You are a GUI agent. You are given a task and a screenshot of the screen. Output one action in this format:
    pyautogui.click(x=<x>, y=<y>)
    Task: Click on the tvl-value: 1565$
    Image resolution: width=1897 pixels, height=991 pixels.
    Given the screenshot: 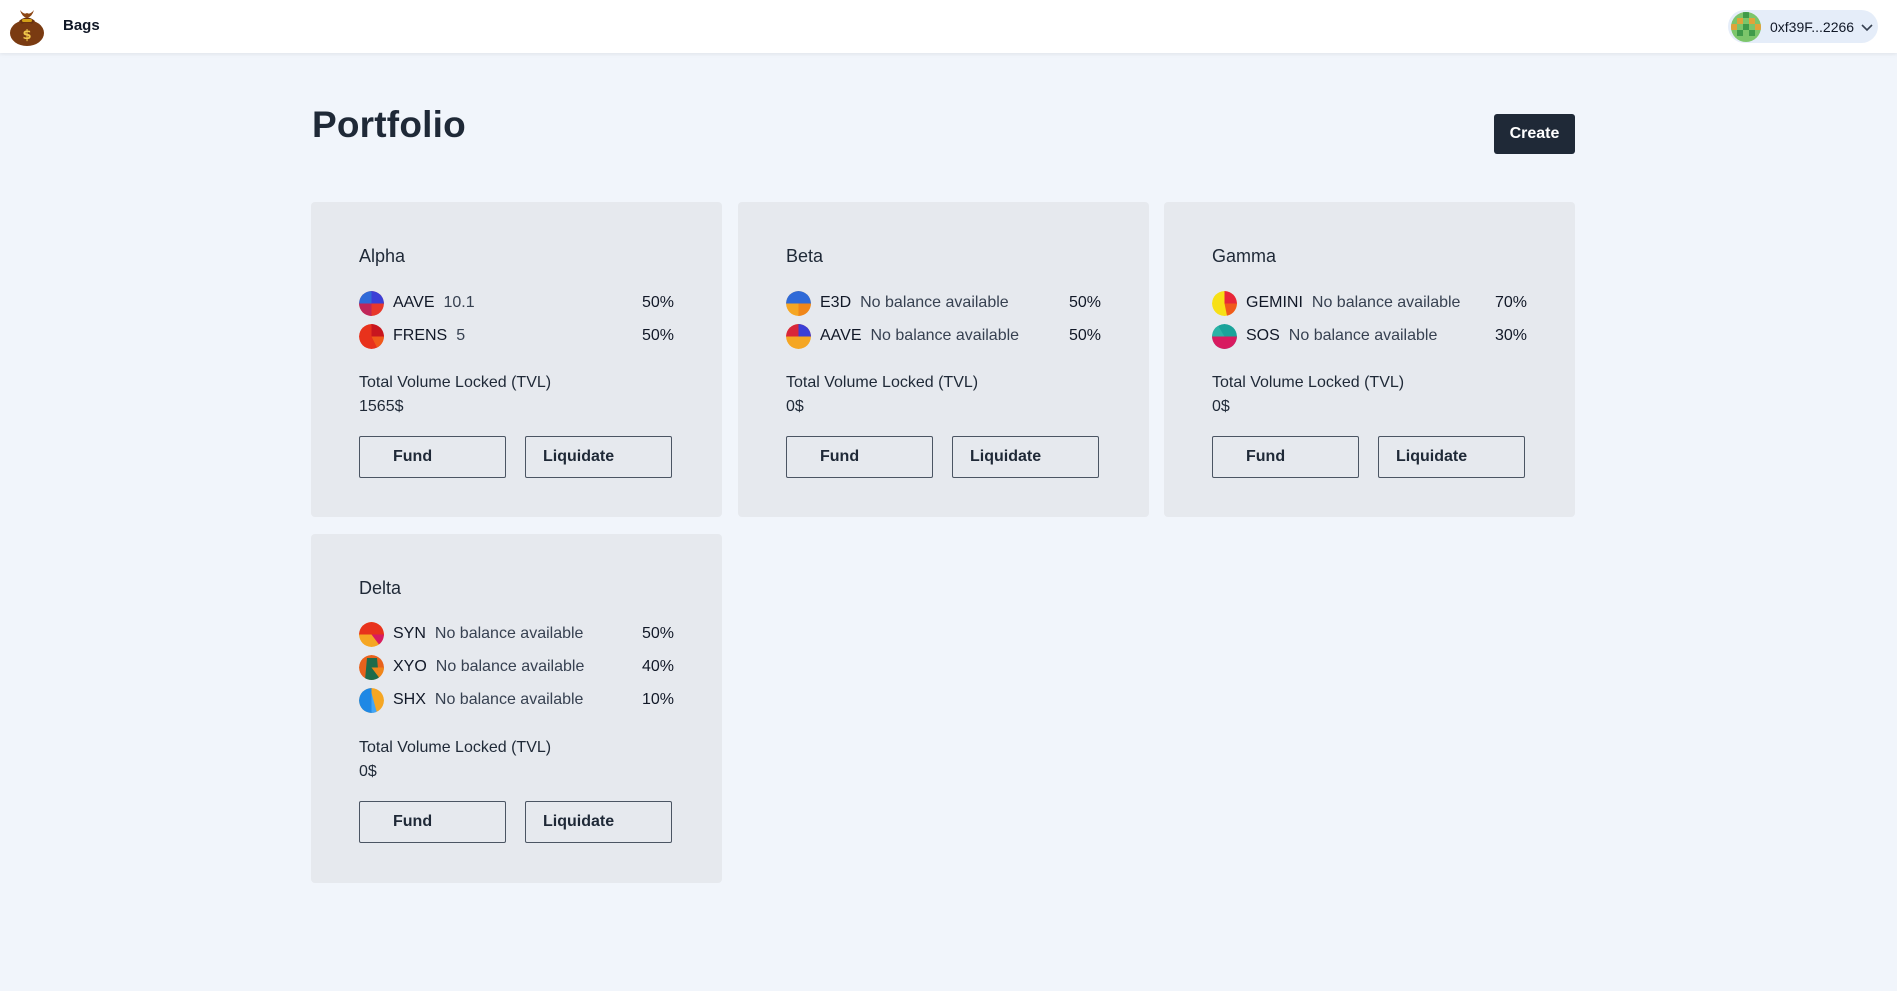 What is the action you would take?
    pyautogui.click(x=381, y=406)
    